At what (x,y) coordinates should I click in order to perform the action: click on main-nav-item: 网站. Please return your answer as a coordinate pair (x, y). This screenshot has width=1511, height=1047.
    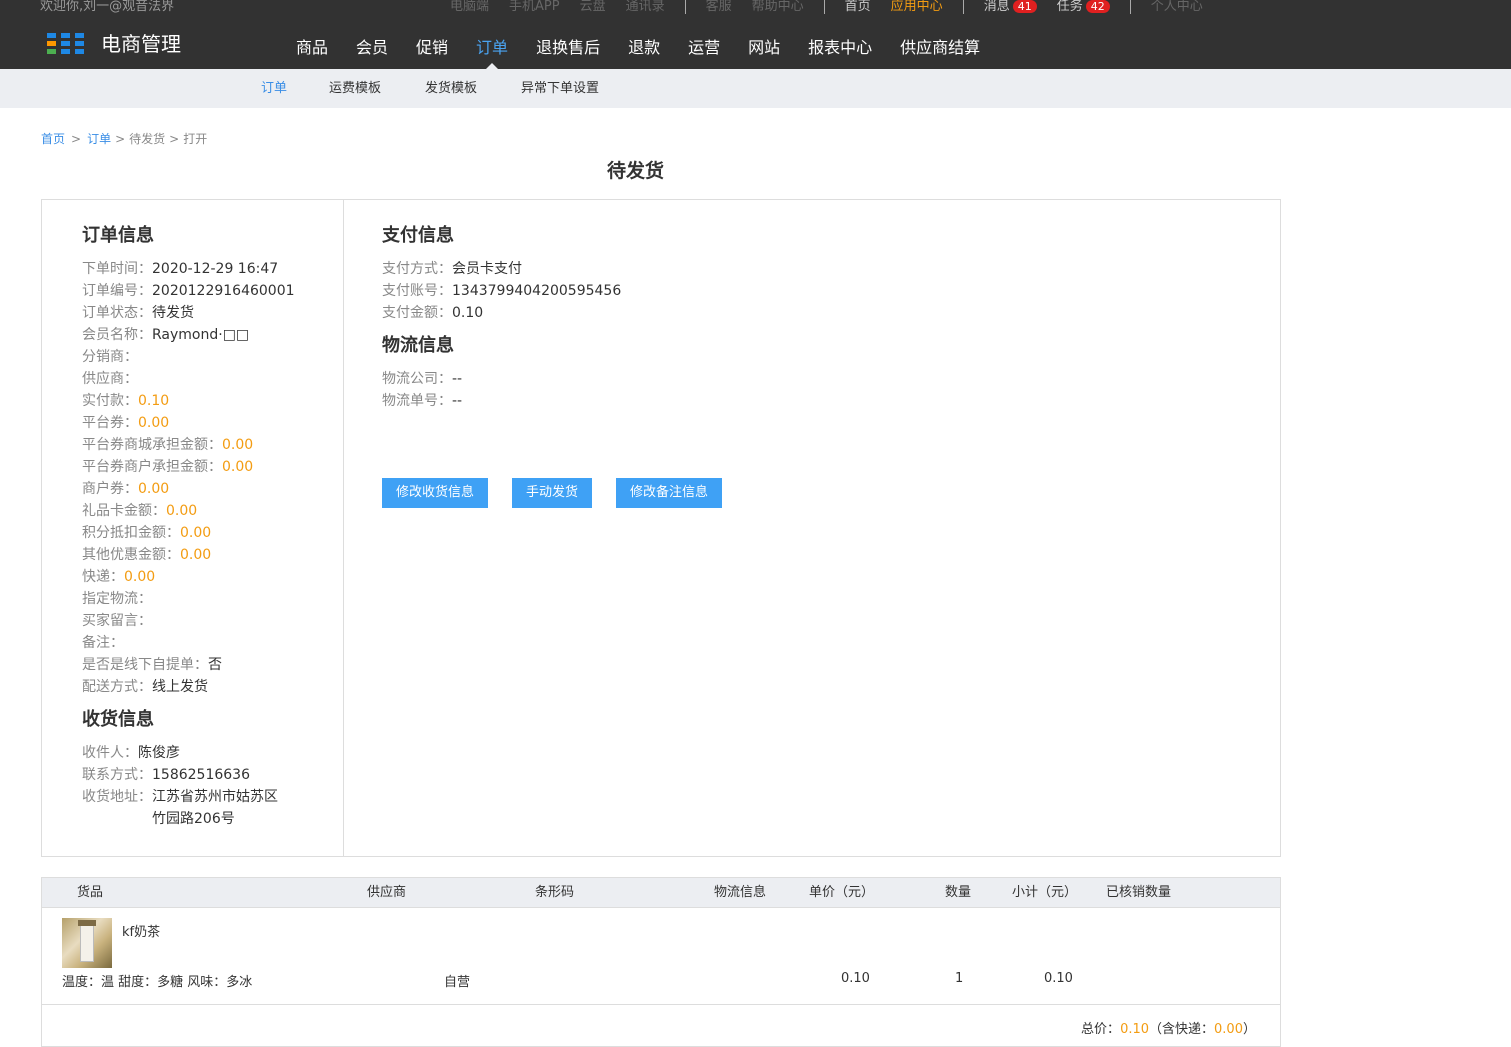
    Looking at the image, I should click on (764, 49).